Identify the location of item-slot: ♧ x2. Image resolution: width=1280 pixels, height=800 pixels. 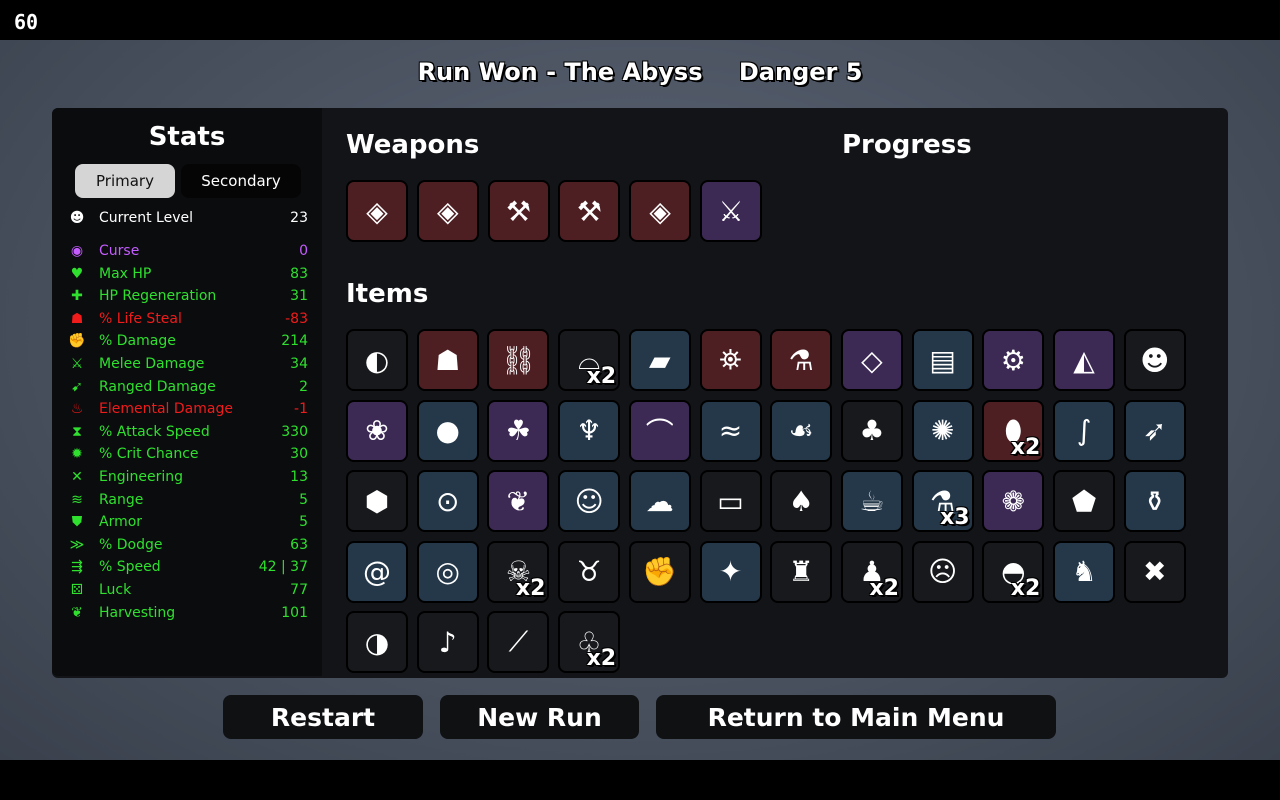
(589, 642).